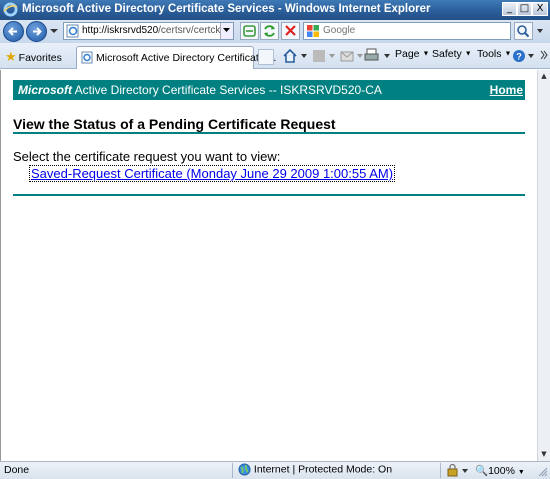 The width and height of the screenshot is (550, 479). I want to click on ie-logo-icon, so click(10, 9).